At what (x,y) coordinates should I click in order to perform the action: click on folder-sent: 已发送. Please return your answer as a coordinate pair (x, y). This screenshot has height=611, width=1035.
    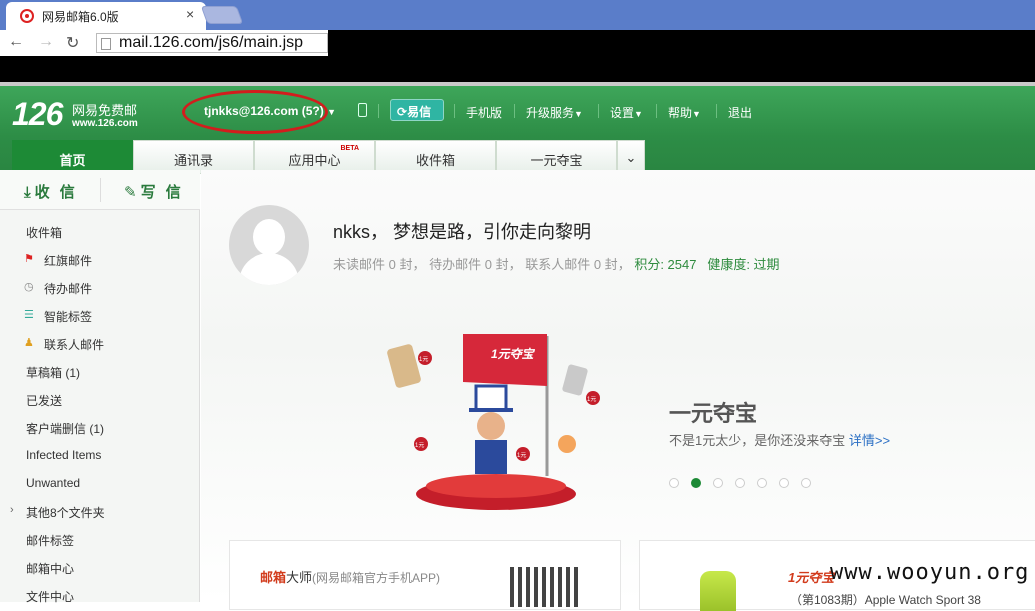
    Looking at the image, I should click on (44, 400).